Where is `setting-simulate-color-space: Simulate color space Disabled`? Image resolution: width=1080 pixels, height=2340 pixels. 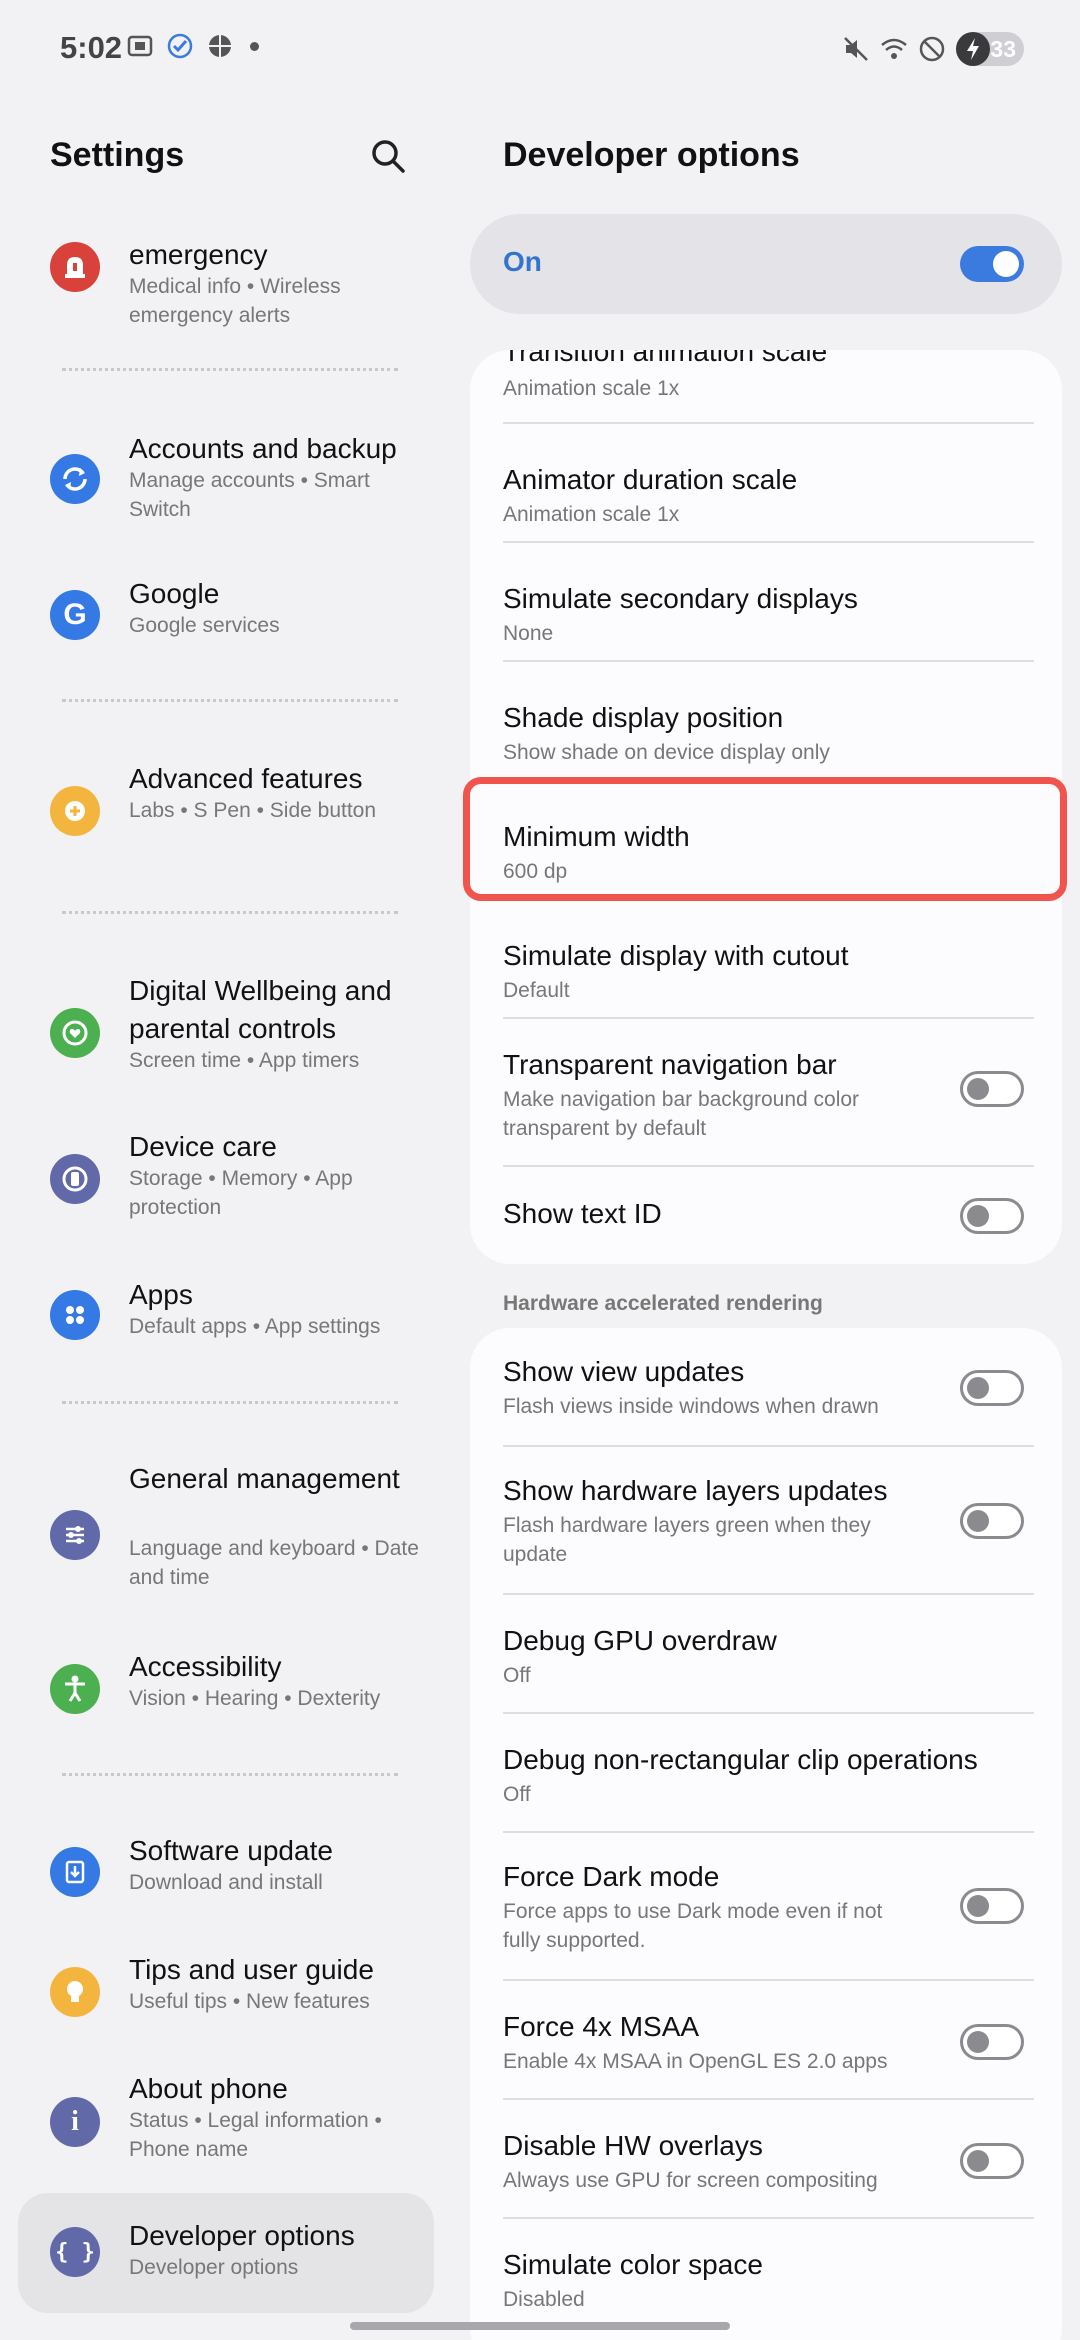 setting-simulate-color-space: Simulate color space Disabled is located at coordinates (766, 2278).